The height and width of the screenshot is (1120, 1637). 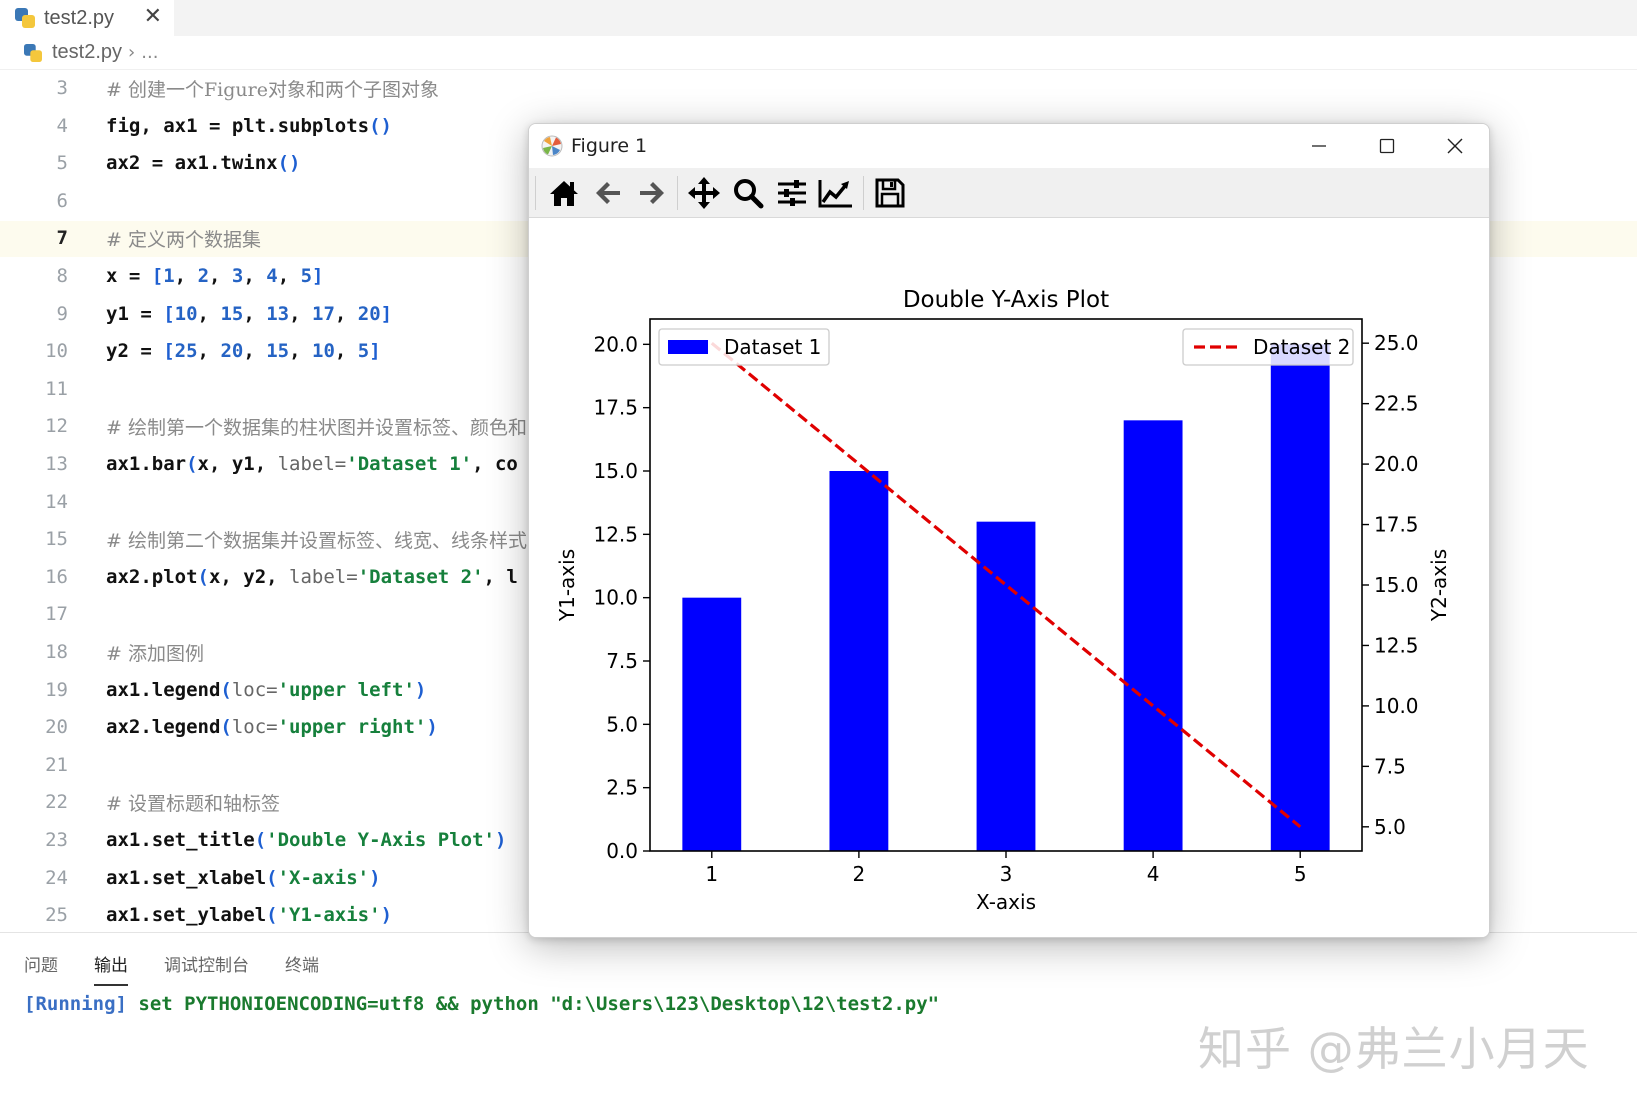 I want to click on code-text: fig, ax1 = plt.subplots(), so click(x=249, y=126).